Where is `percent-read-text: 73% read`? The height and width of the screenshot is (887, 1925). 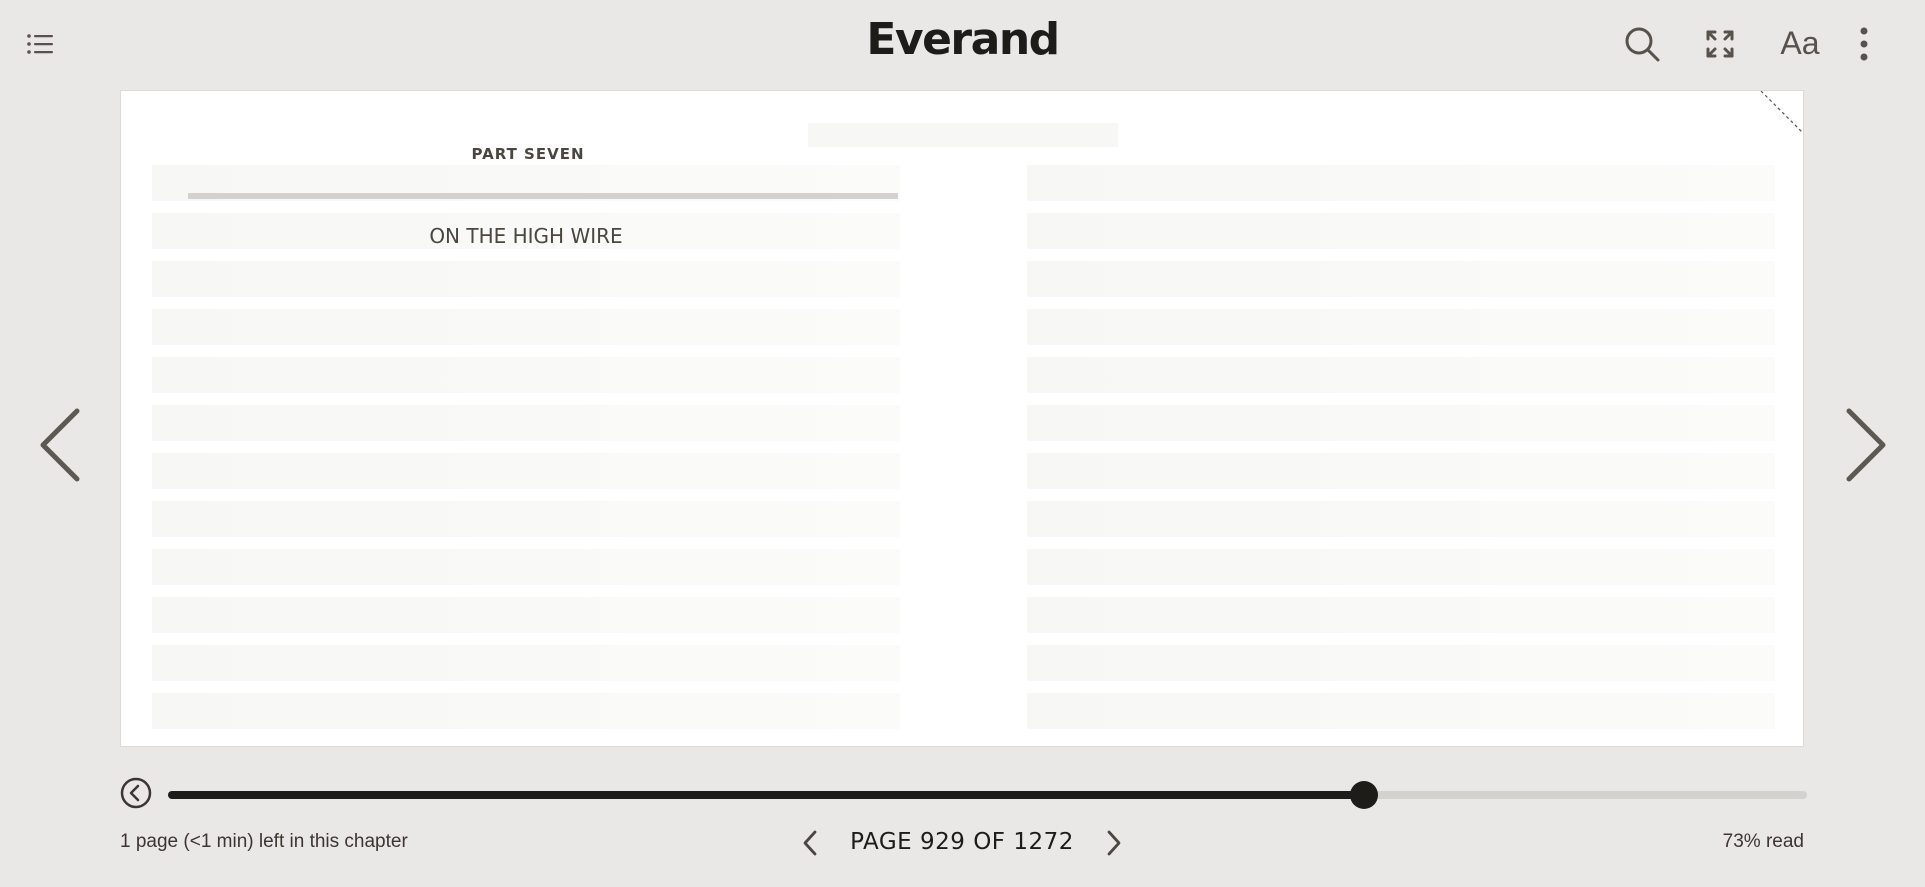 percent-read-text: 73% read is located at coordinates (1763, 841).